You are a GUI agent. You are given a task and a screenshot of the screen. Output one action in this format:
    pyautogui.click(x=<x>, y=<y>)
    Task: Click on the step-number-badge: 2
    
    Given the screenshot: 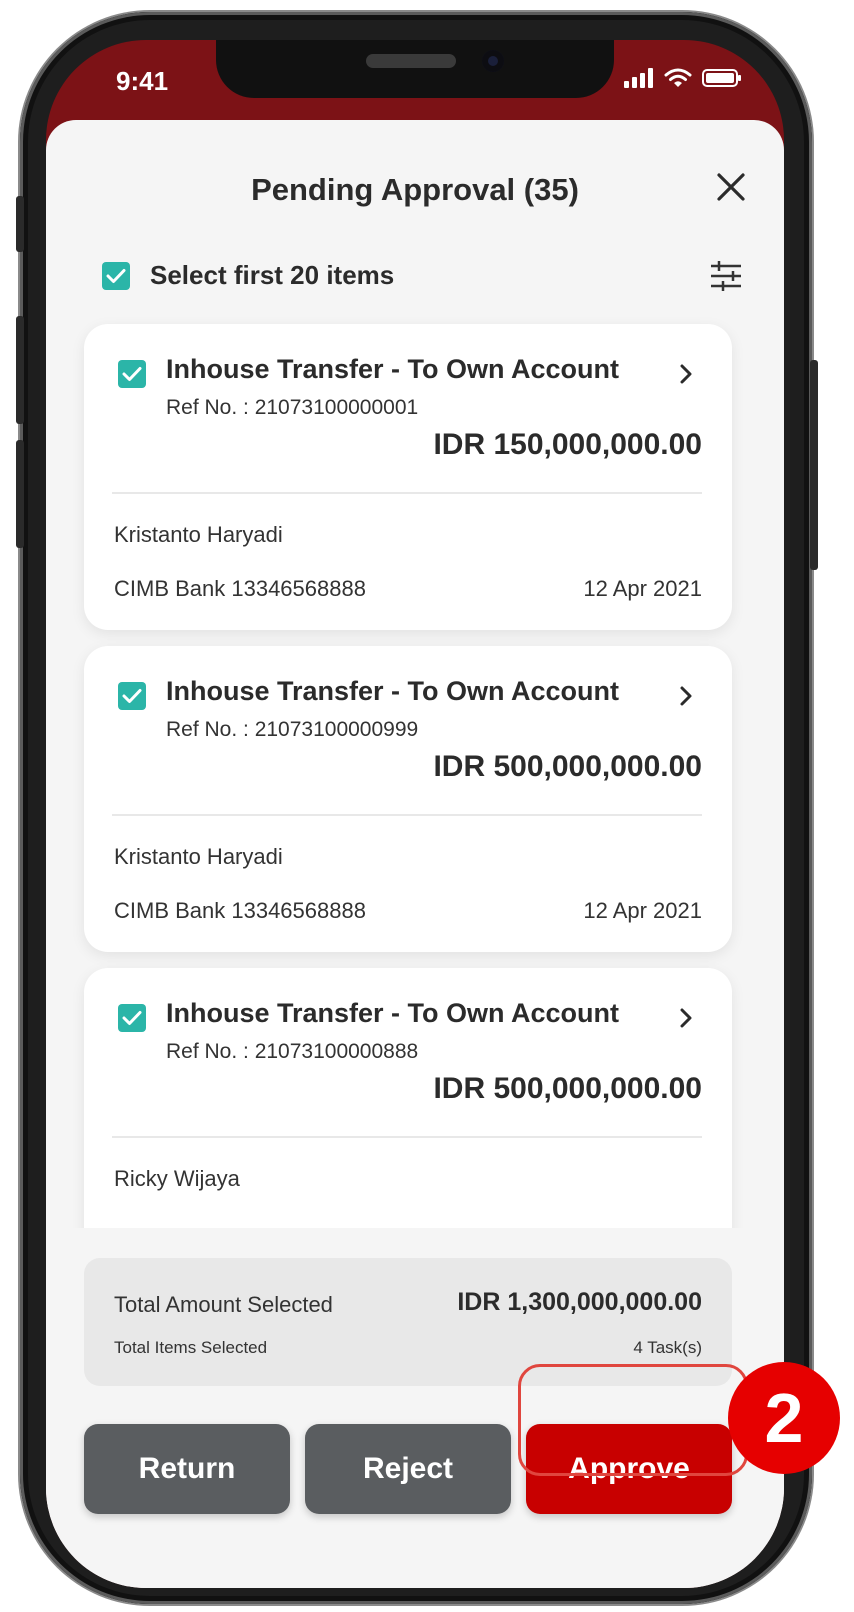 What is the action you would take?
    pyautogui.click(x=784, y=1418)
    